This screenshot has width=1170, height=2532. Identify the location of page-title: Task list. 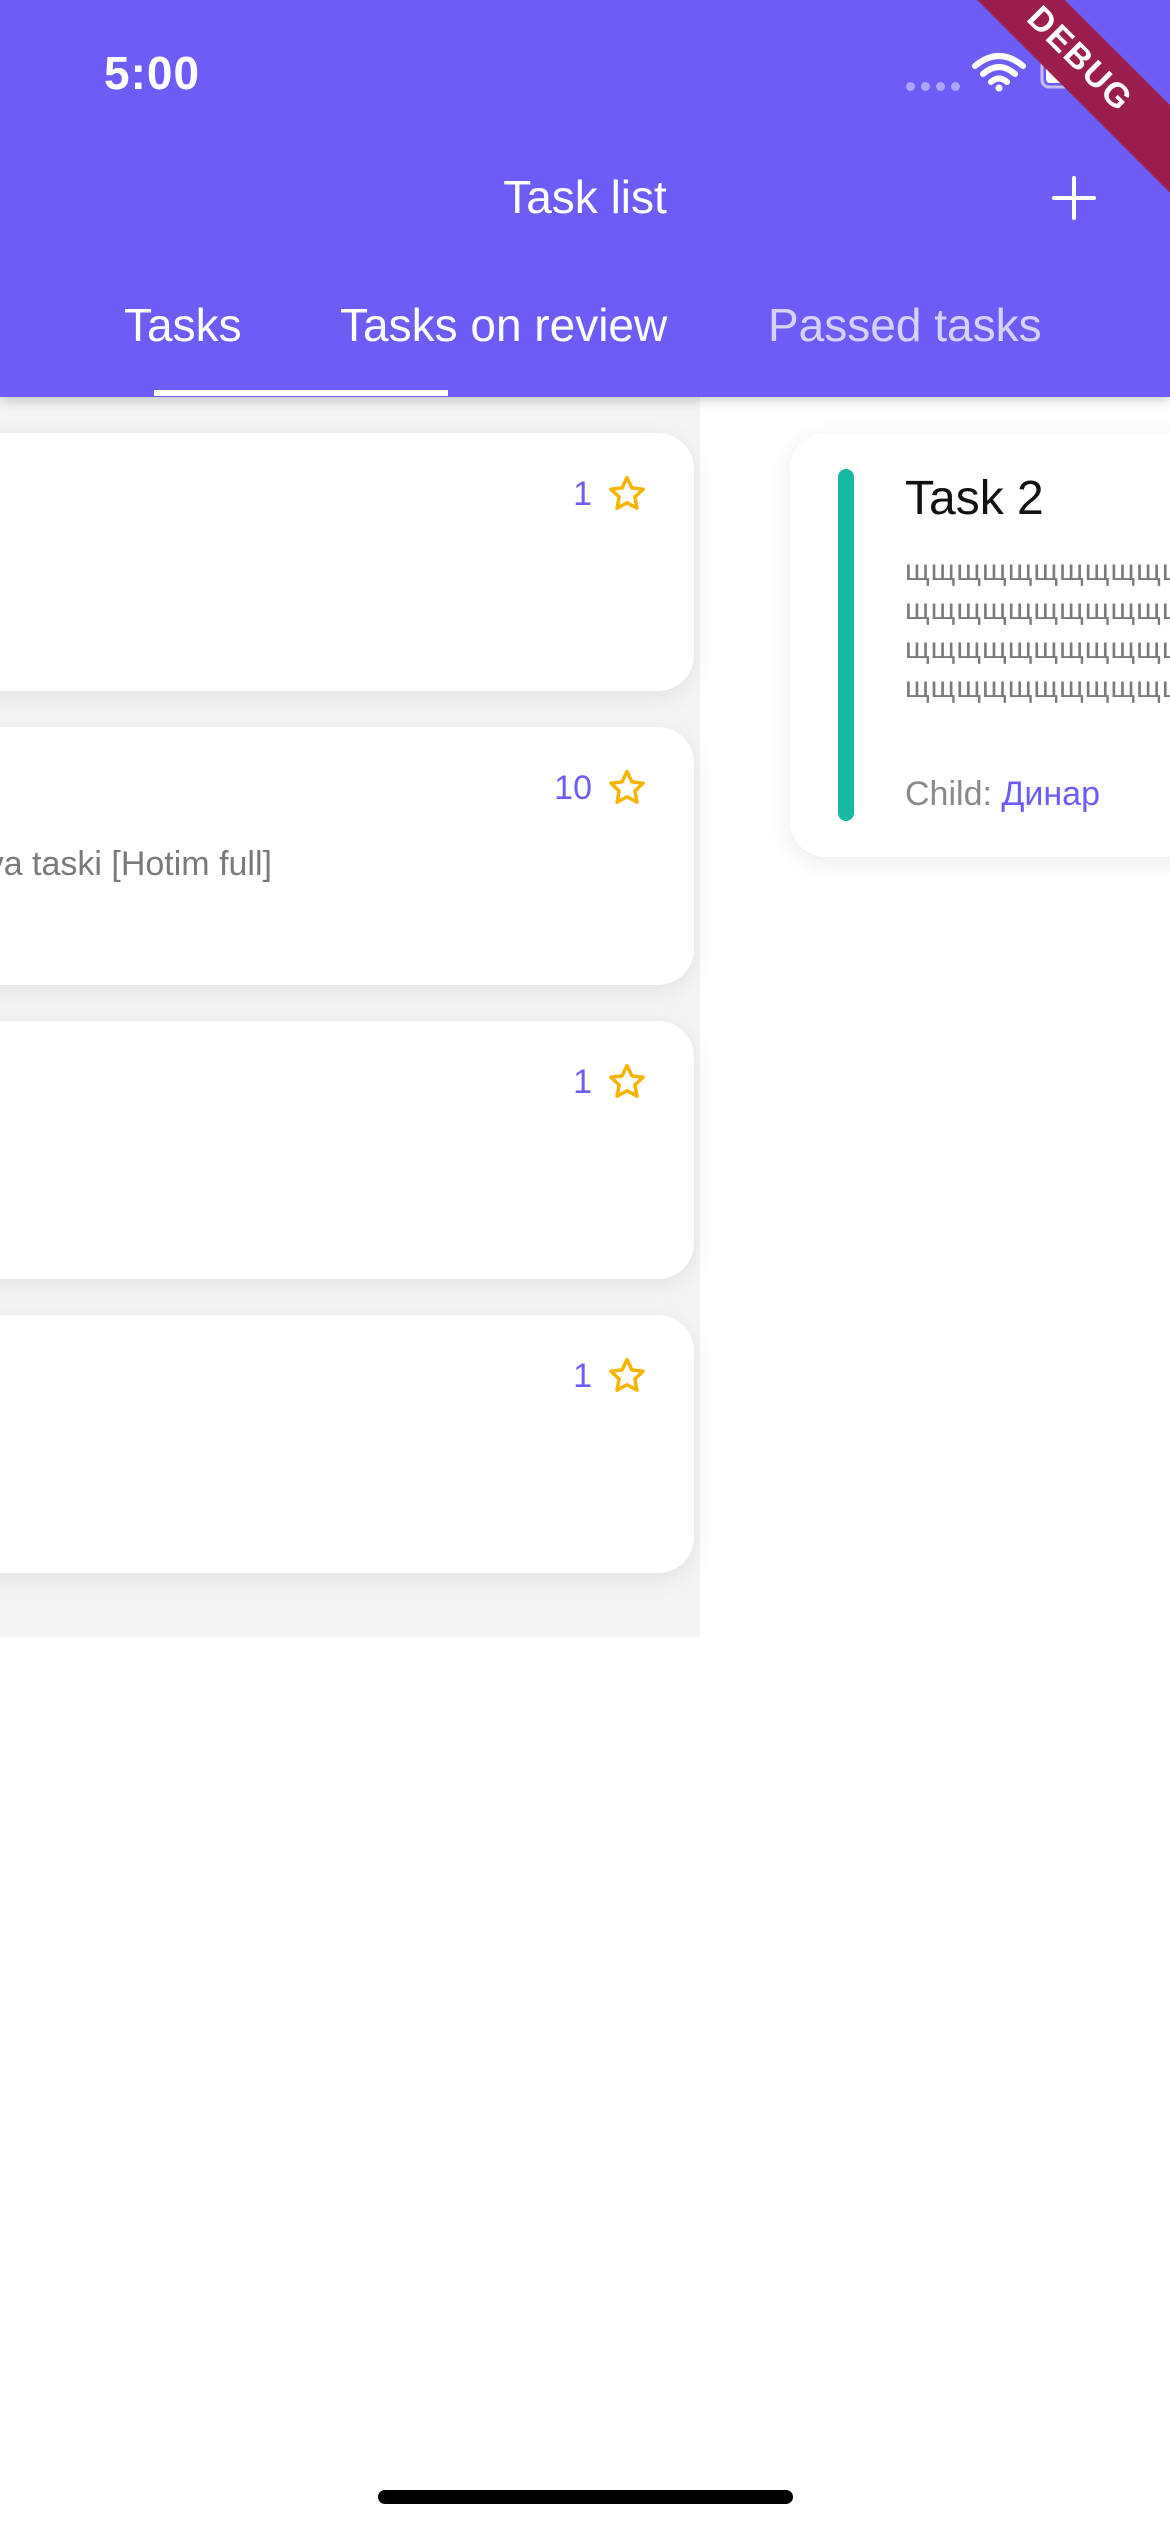
(585, 197).